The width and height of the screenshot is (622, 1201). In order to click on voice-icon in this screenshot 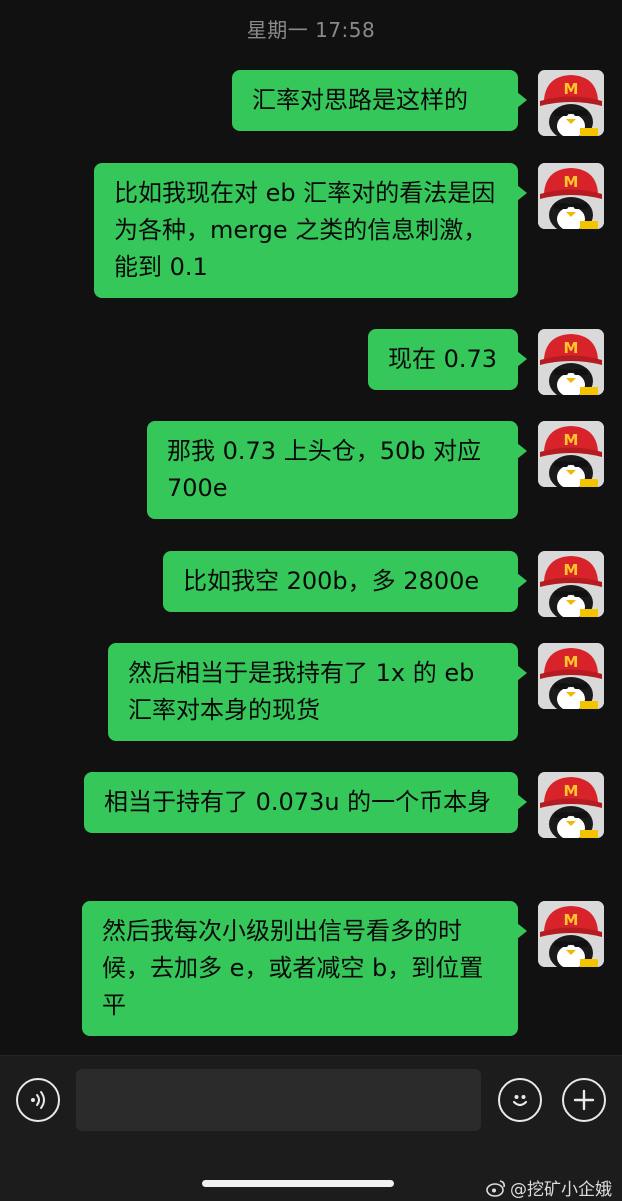, I will do `click(38, 1100)`.